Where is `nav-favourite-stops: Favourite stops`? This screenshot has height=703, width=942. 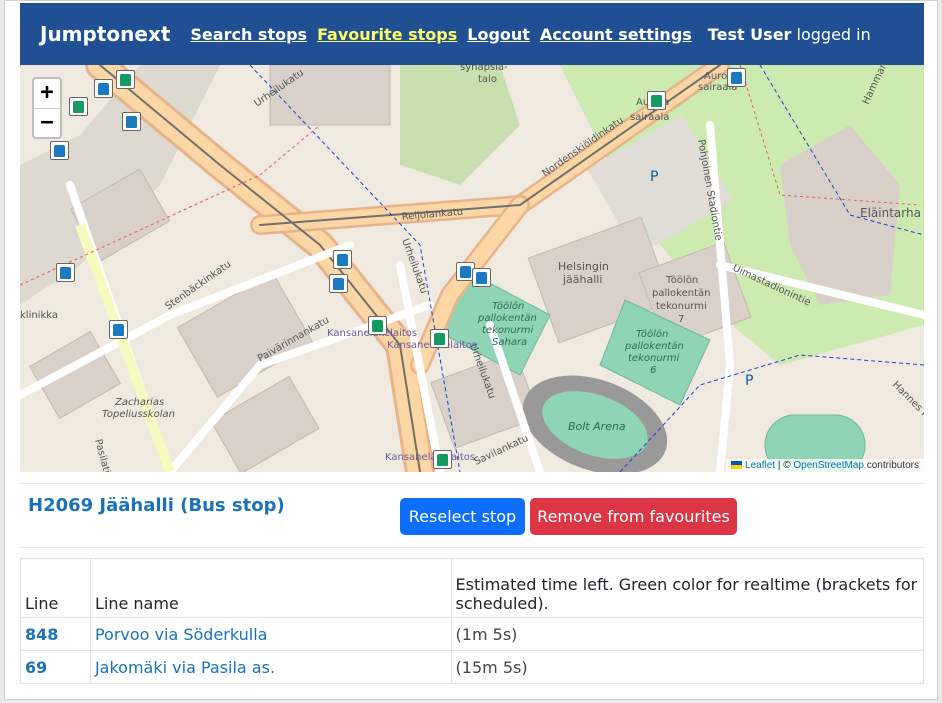 nav-favourite-stops: Favourite stops is located at coordinates (387, 34).